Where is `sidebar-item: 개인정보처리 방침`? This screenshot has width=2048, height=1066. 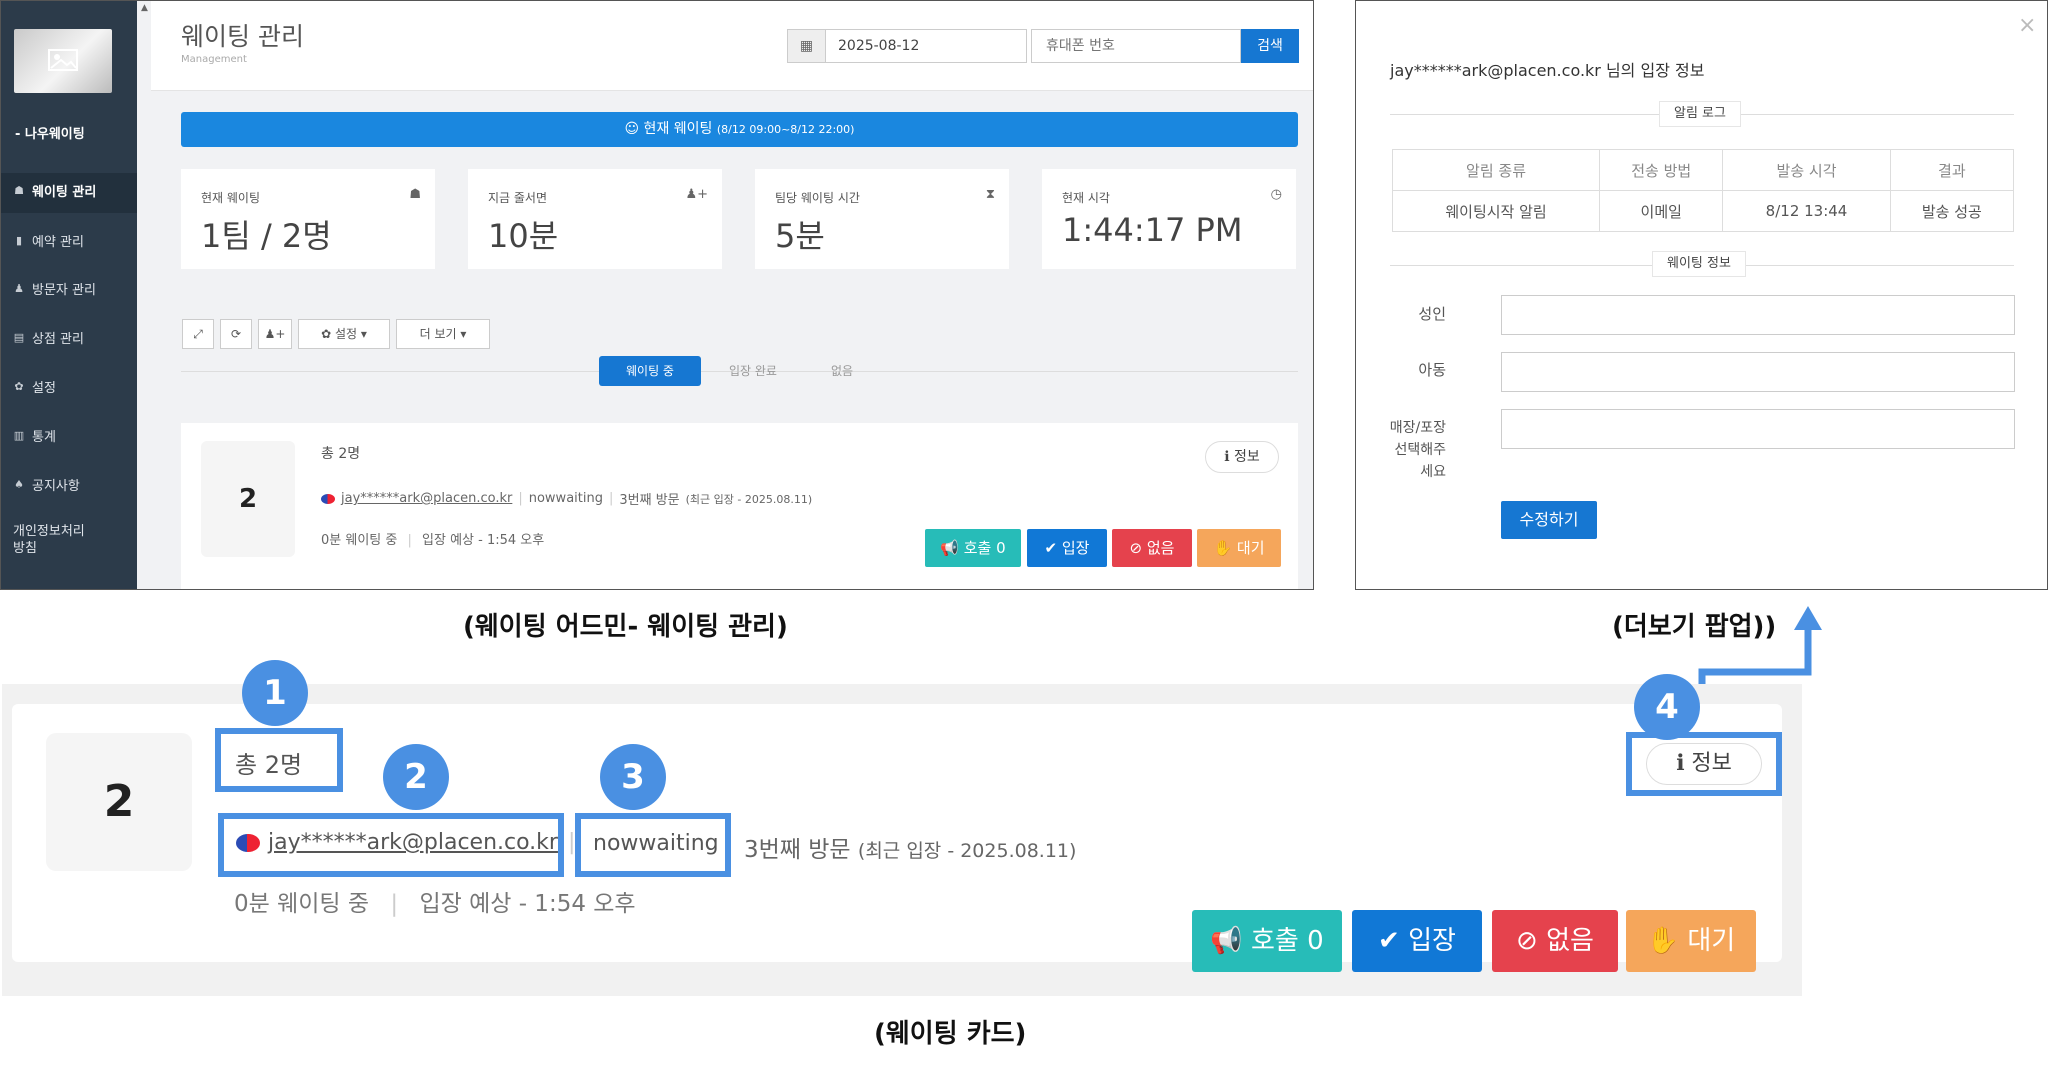 sidebar-item: 개인정보처리 방침 is located at coordinates (49, 540).